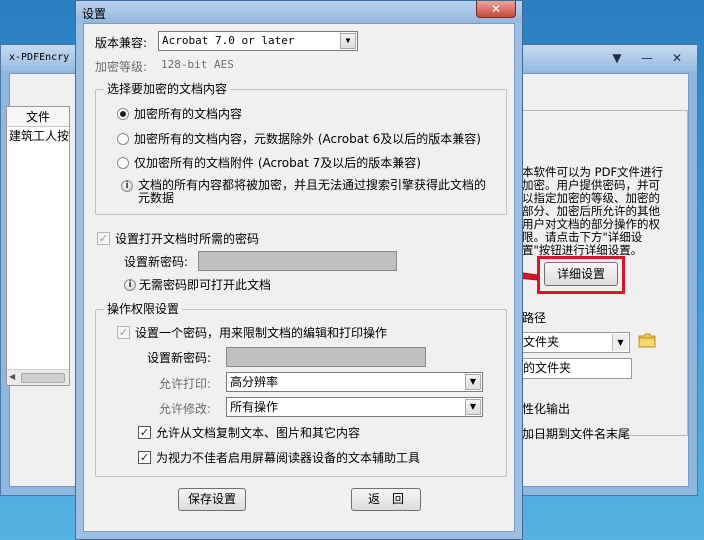 The width and height of the screenshot is (704, 540). What do you see at coordinates (541, 342) in the screenshot?
I see `output-folder-value: 文件夹` at bounding box center [541, 342].